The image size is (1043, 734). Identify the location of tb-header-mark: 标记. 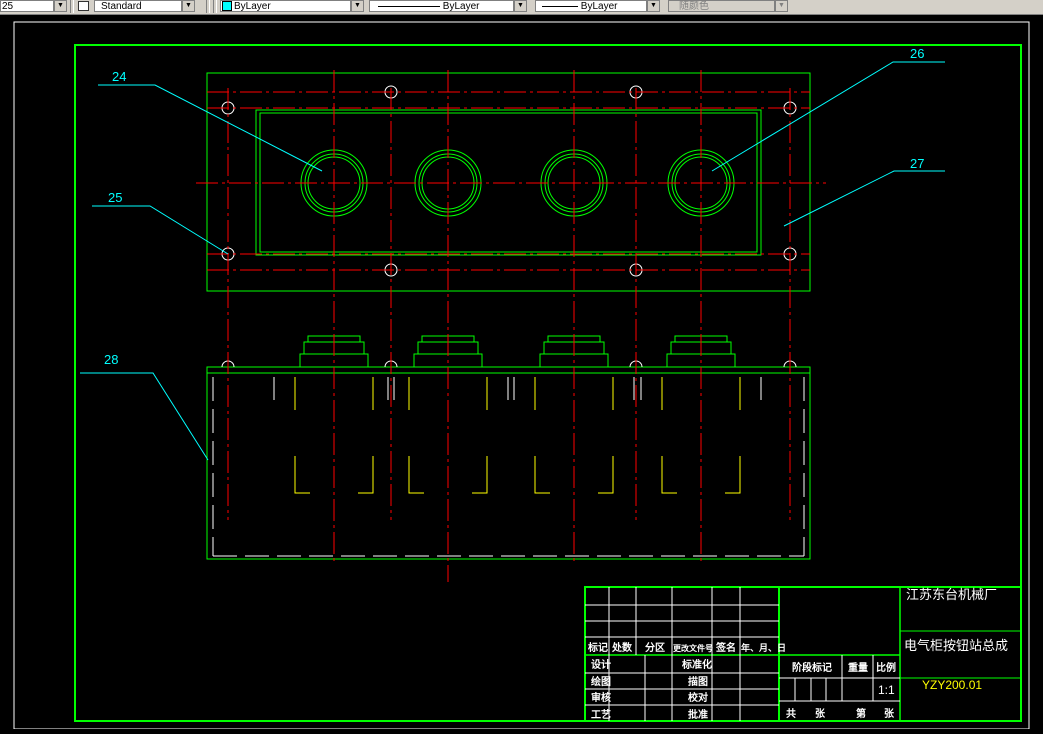
(597, 647).